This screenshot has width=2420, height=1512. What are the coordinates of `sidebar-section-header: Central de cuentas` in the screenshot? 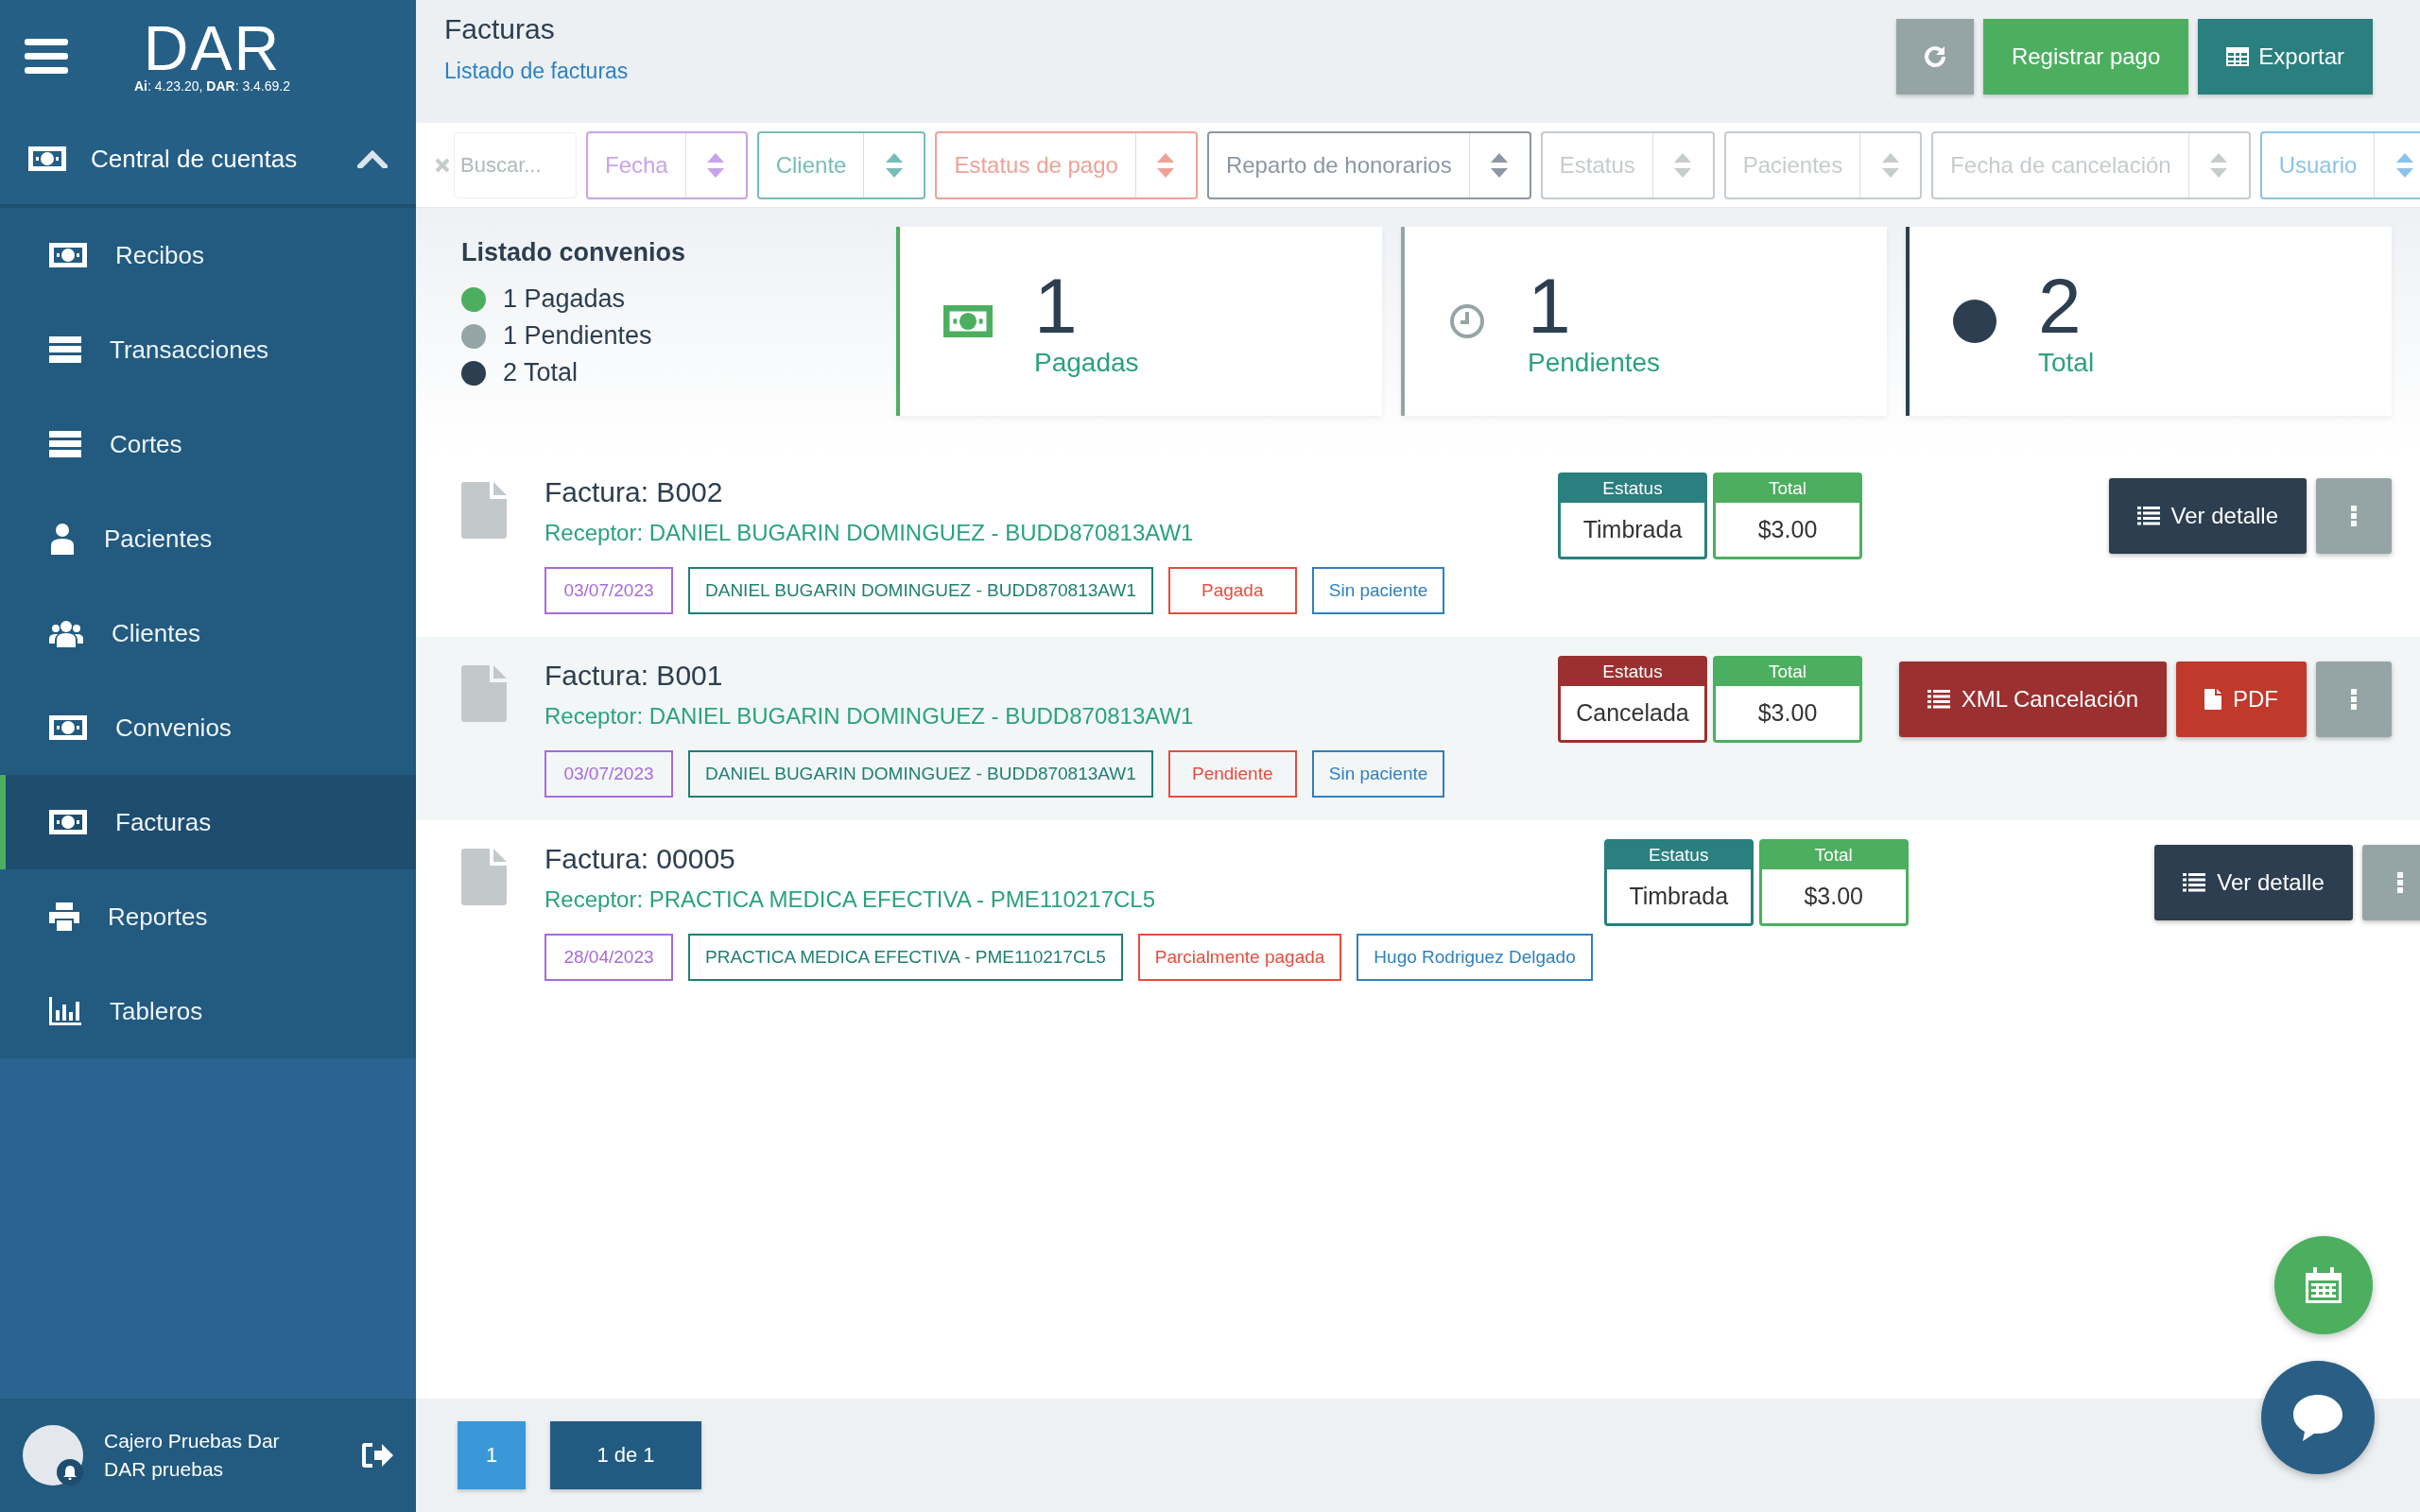 It's located at (208, 160).